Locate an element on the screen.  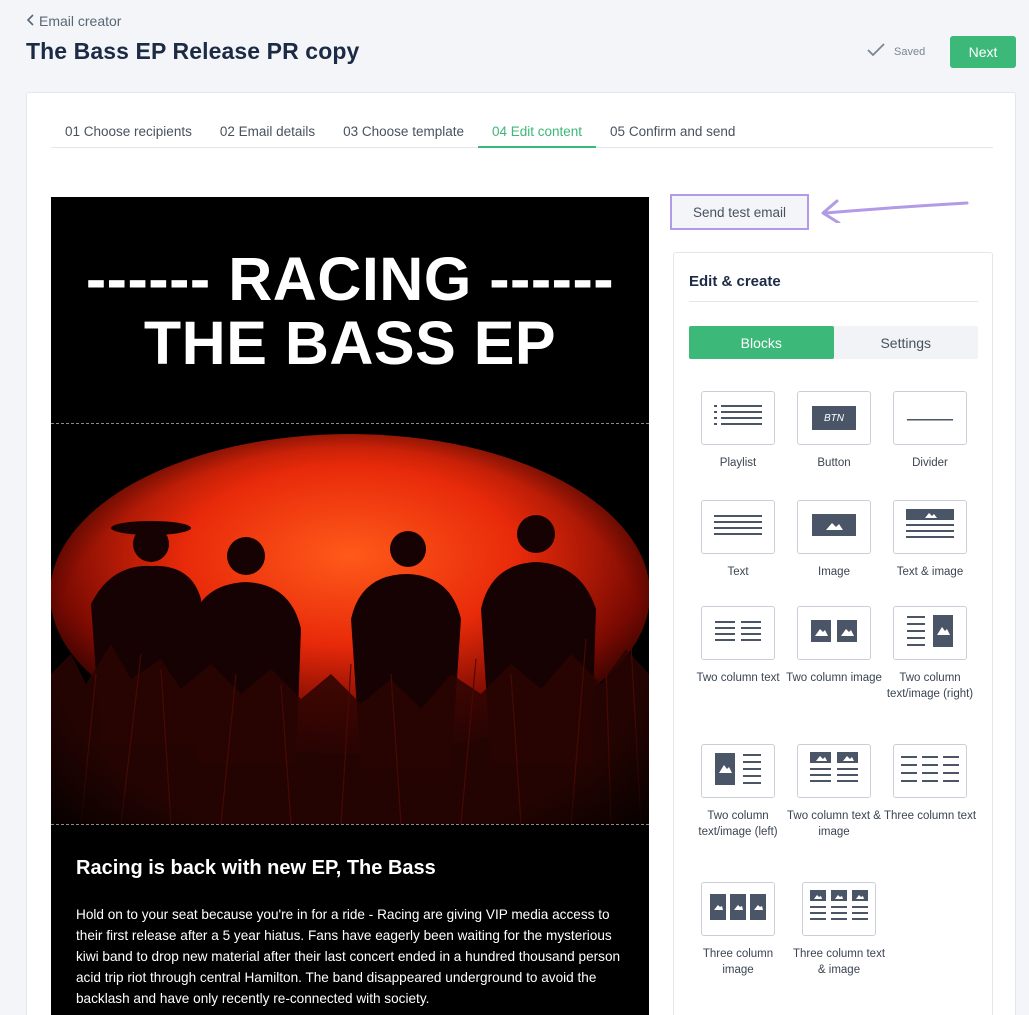
block-three-column-text-and-image: Three column text & image is located at coordinates (839, 930).